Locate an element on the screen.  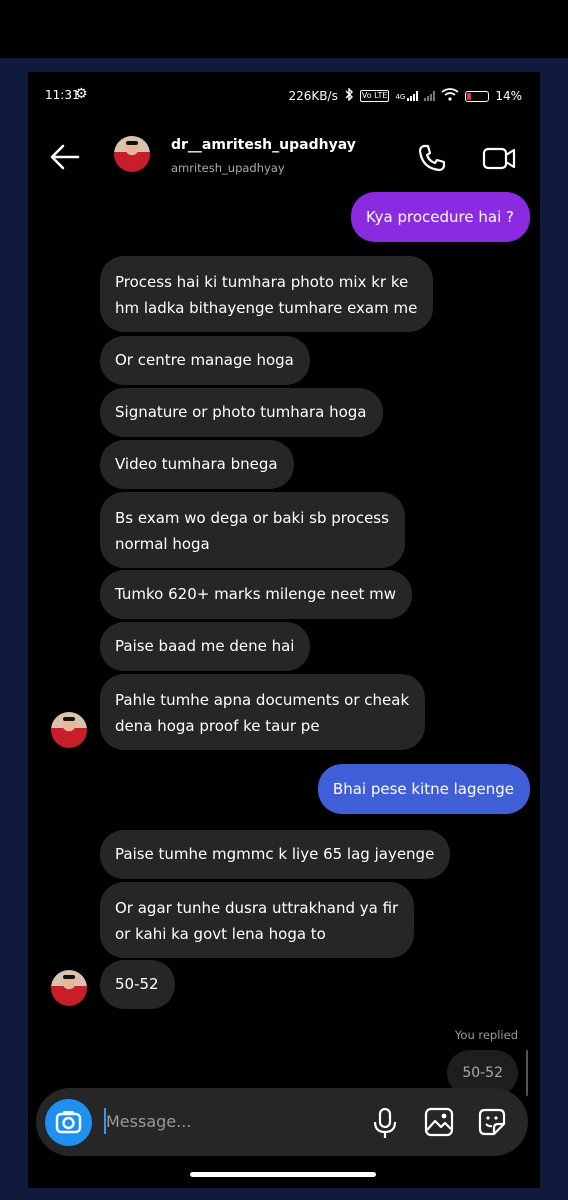
message-text-line: normal hoga is located at coordinates (162, 544).